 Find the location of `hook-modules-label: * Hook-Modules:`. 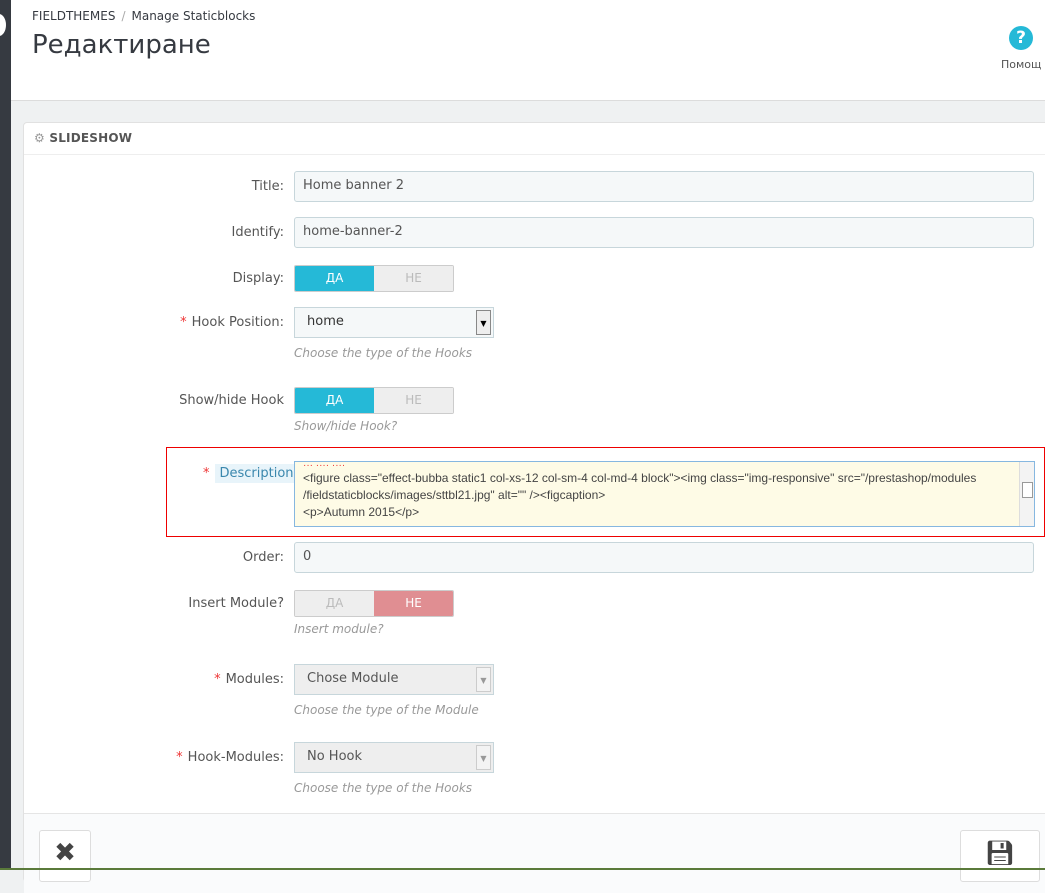

hook-modules-label: * Hook-Modules: is located at coordinates (230, 757).